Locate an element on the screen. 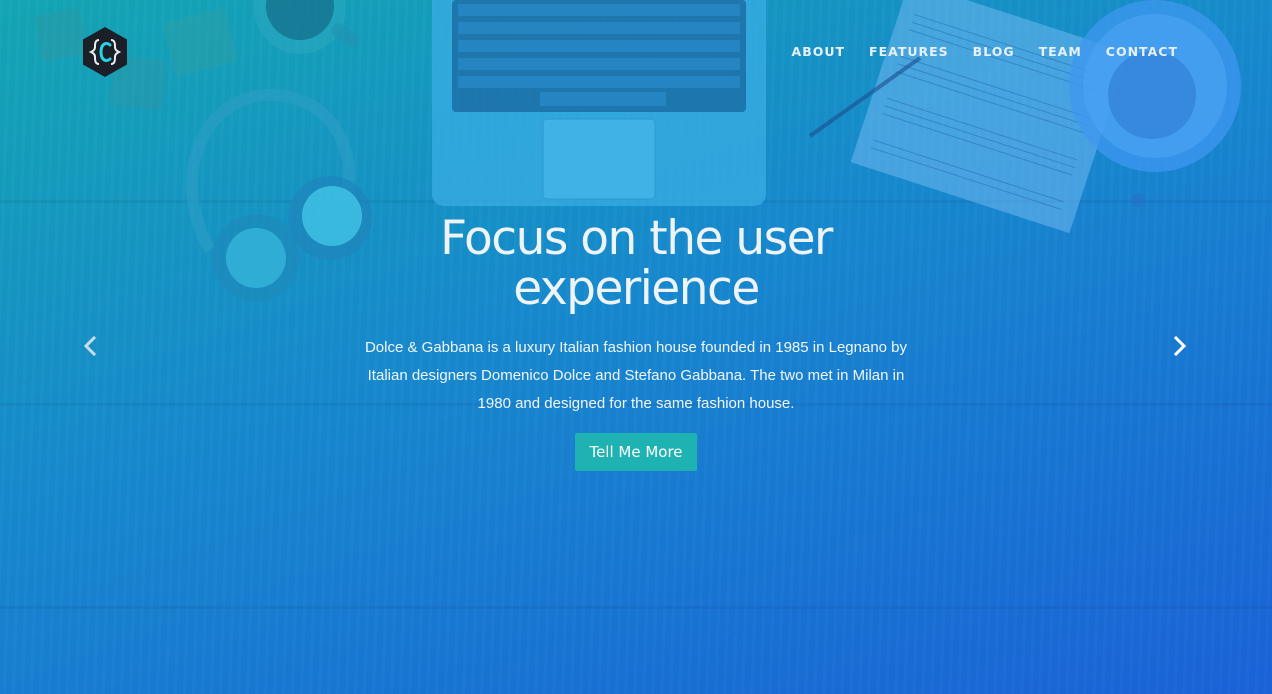 This screenshot has width=1272, height=694. coffee-cup-image is located at coordinates (306, 27).